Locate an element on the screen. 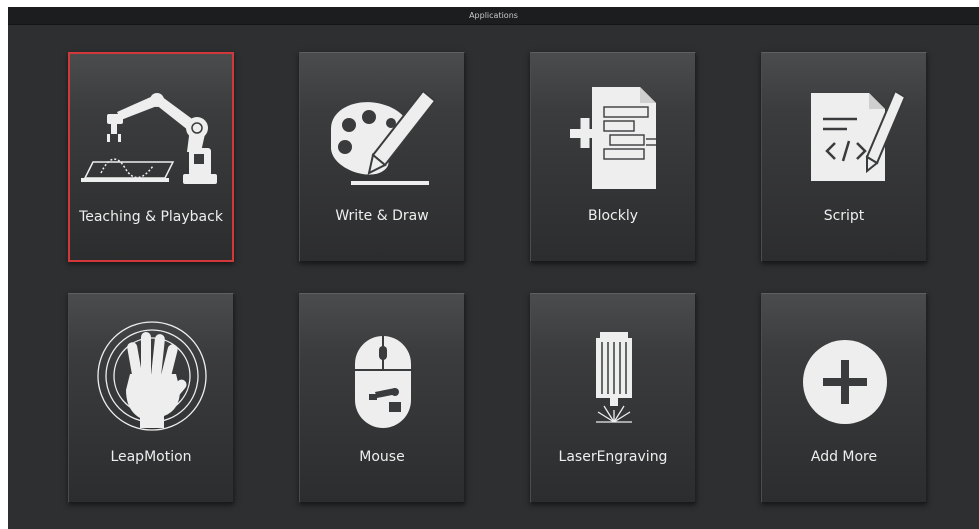  hand-icon is located at coordinates (152, 376).